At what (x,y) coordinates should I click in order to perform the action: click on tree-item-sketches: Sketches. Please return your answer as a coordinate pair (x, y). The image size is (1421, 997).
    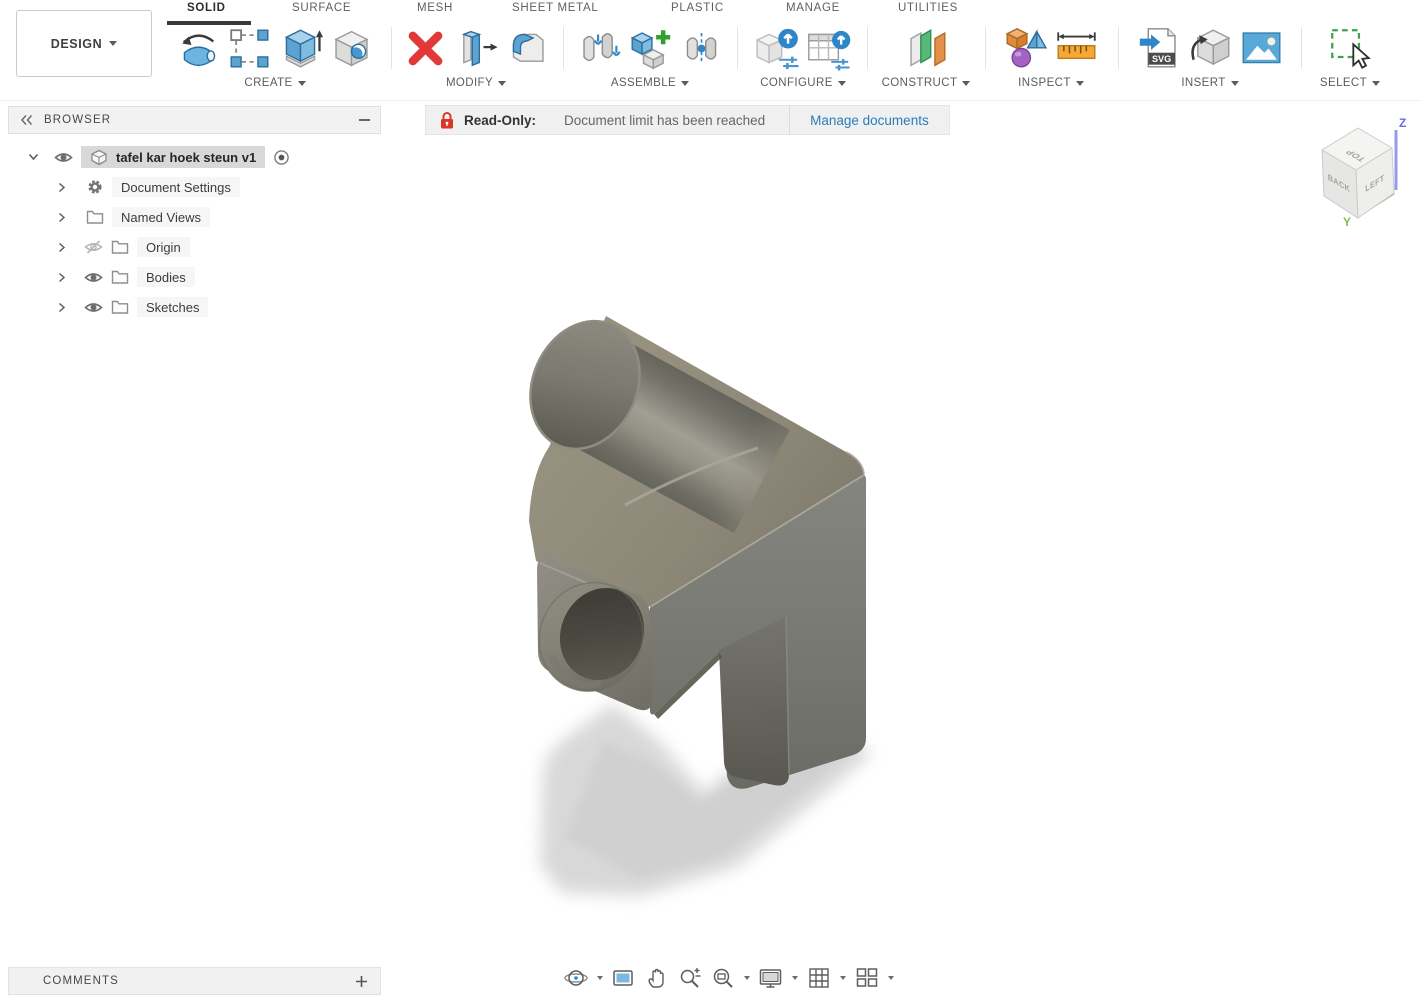
    Looking at the image, I should click on (194, 307).